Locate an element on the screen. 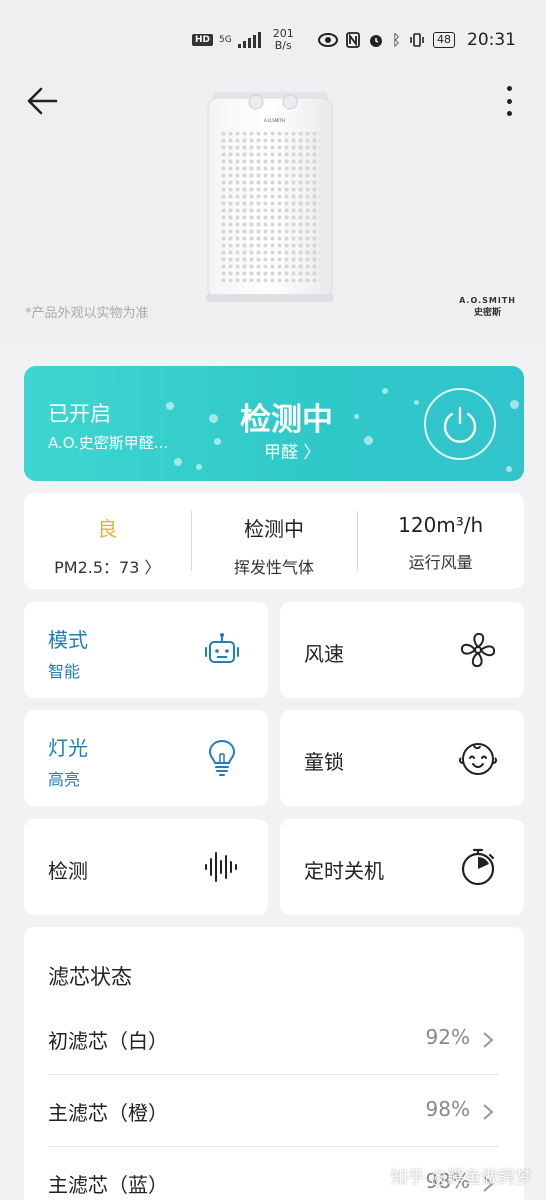  filter-name: 主滤芯（蓝） is located at coordinates (108, 1185).